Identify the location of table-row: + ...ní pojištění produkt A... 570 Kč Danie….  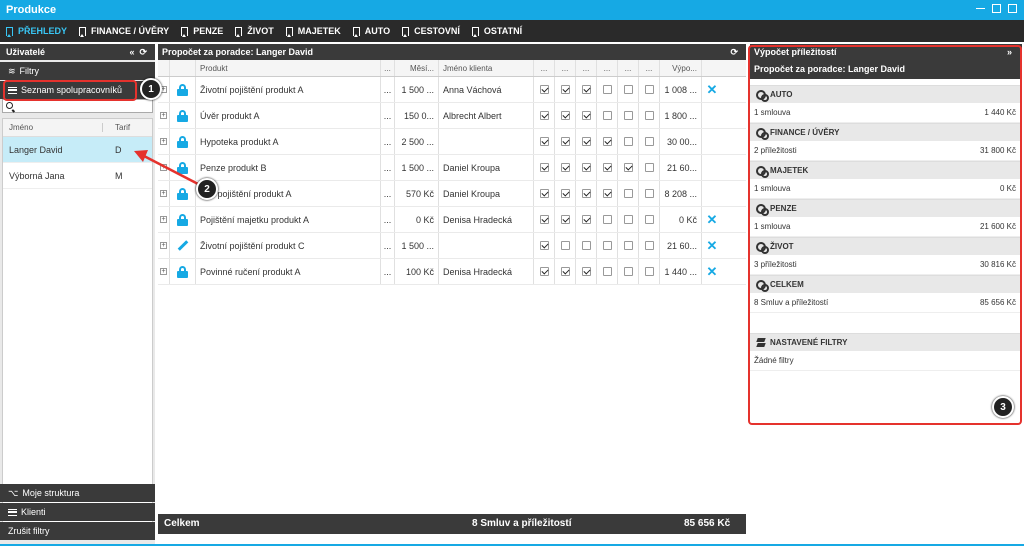
(452, 194).